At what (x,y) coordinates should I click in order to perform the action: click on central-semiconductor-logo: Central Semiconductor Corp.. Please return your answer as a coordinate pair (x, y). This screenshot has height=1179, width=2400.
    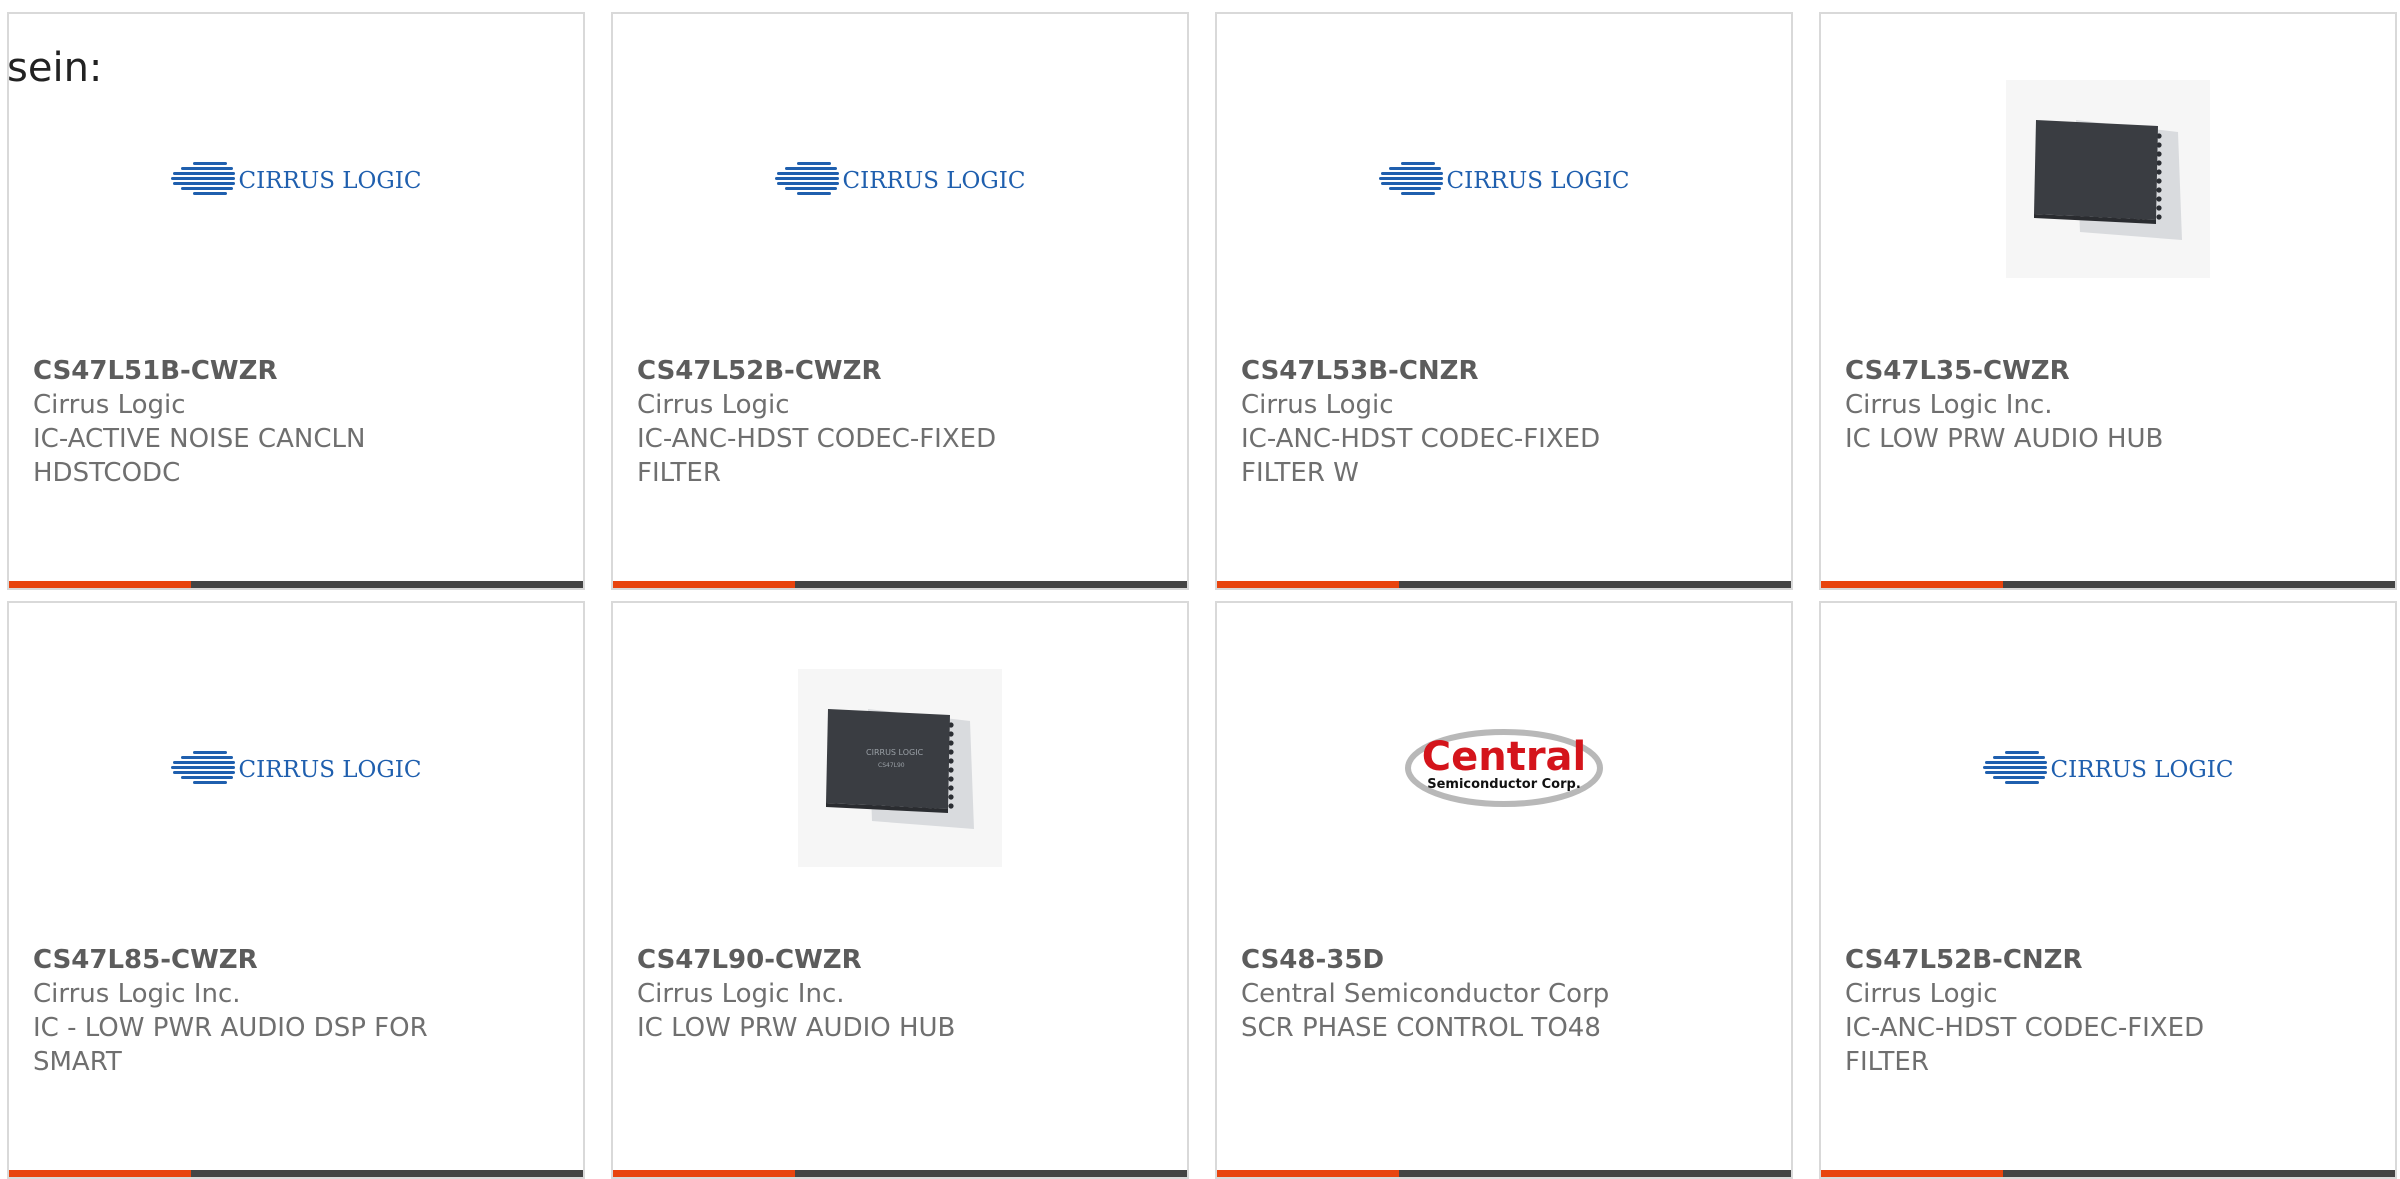
    Looking at the image, I should click on (1504, 768).